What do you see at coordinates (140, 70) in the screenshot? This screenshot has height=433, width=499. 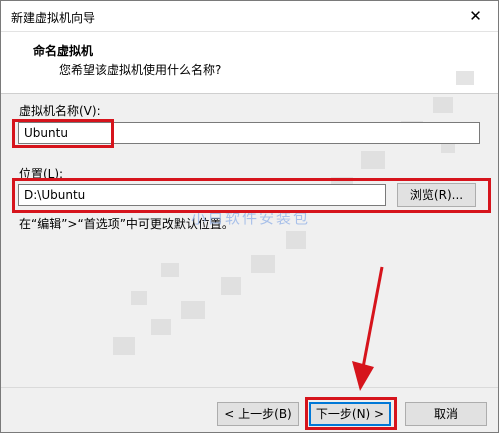 I see `page-subtitle: 您希望该虚拟机使用什么名称?` at bounding box center [140, 70].